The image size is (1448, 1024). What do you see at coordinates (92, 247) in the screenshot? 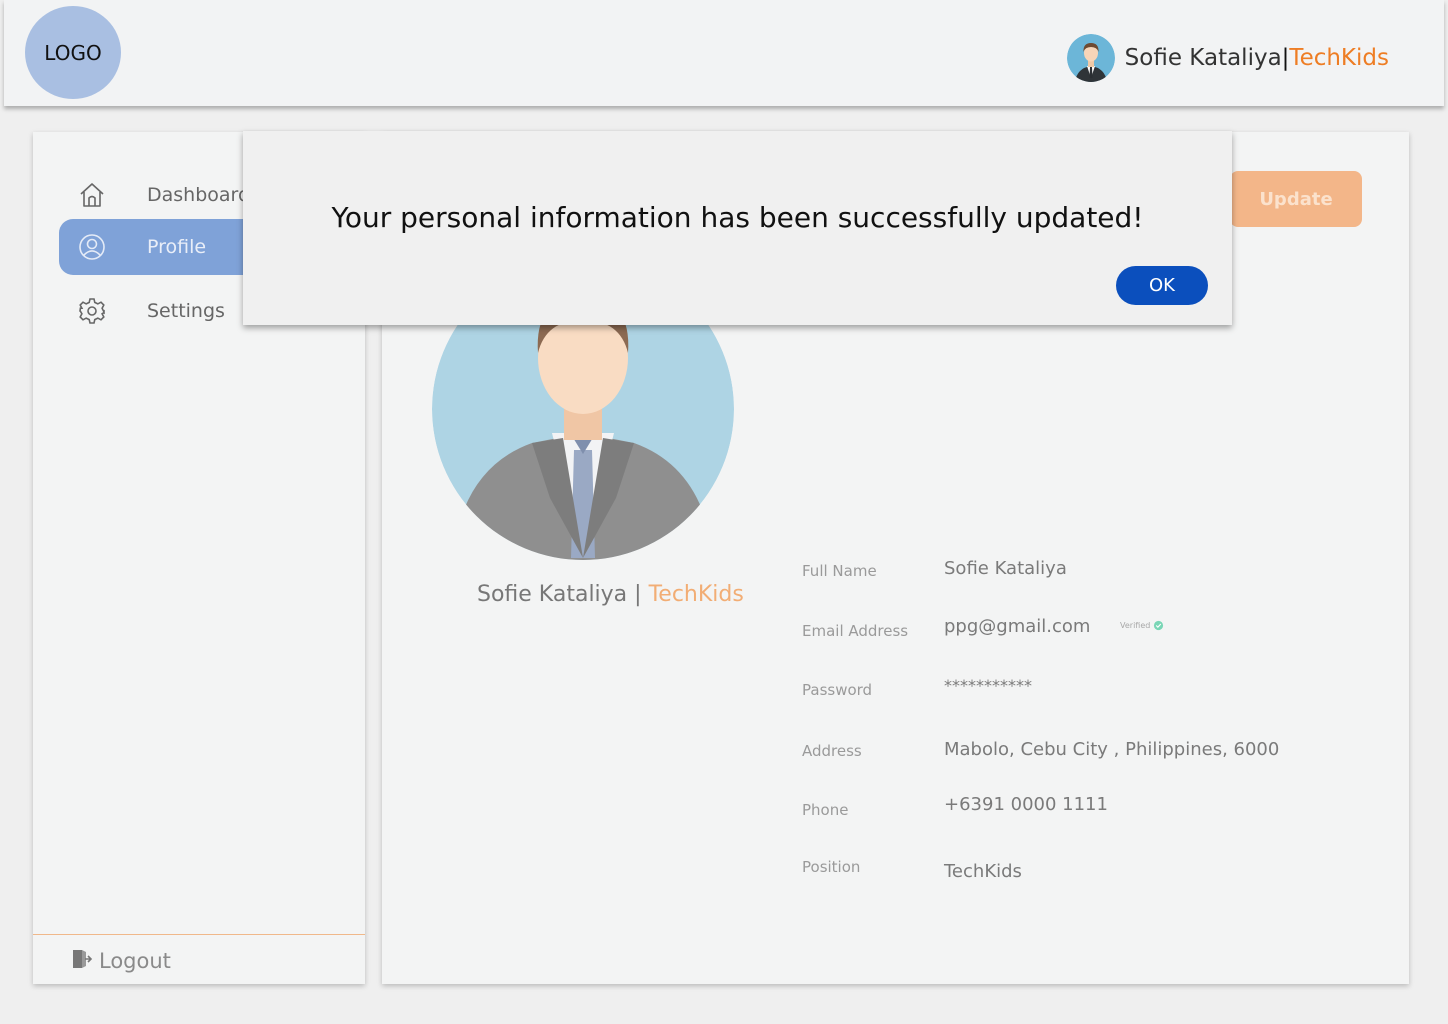
I see `user-circle-icon` at bounding box center [92, 247].